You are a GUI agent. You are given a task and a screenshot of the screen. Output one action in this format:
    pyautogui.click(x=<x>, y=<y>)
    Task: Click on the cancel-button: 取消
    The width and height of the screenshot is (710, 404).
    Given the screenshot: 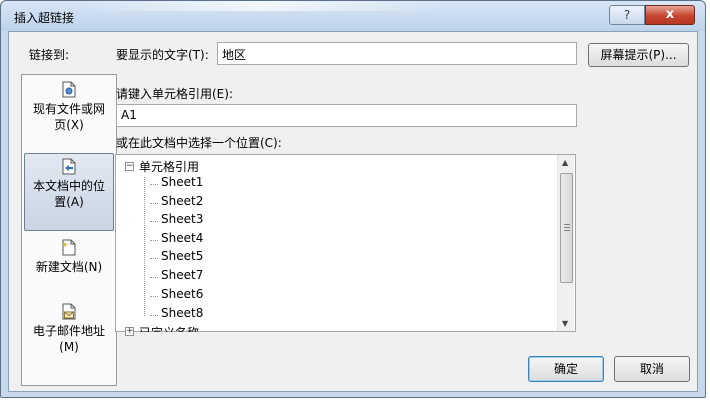 What is the action you would take?
    pyautogui.click(x=652, y=369)
    